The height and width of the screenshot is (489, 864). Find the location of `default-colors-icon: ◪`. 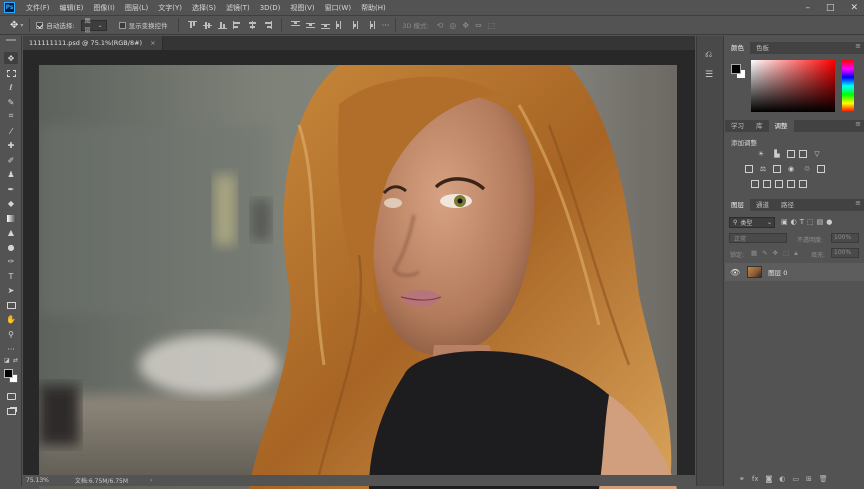

default-colors-icon: ◪ is located at coordinates (7, 360).